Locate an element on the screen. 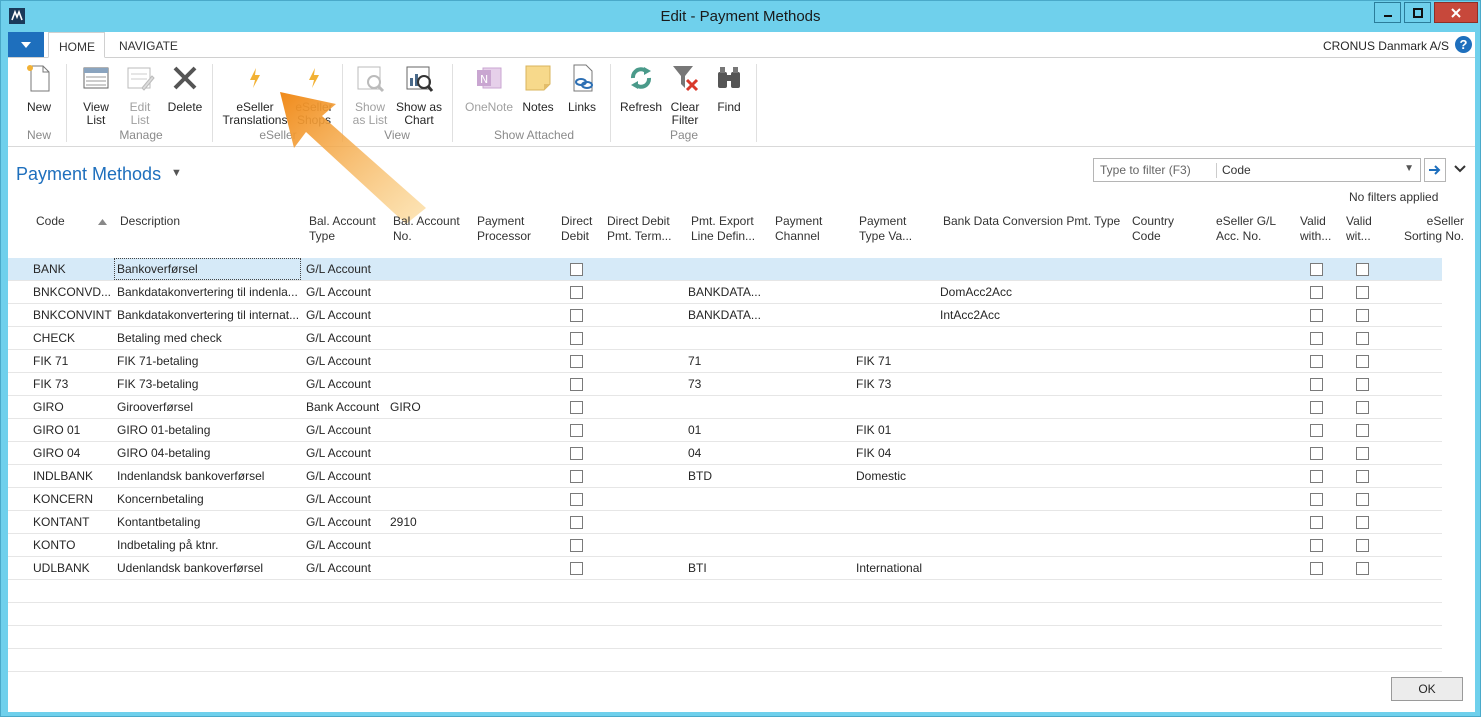  find-button: Find is located at coordinates (729, 88).